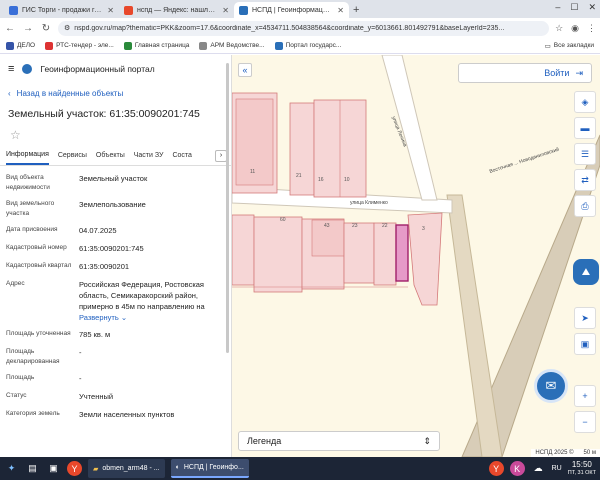  What do you see at coordinates (402, 253) in the screenshot?
I see `selected-parcel` at bounding box center [402, 253].